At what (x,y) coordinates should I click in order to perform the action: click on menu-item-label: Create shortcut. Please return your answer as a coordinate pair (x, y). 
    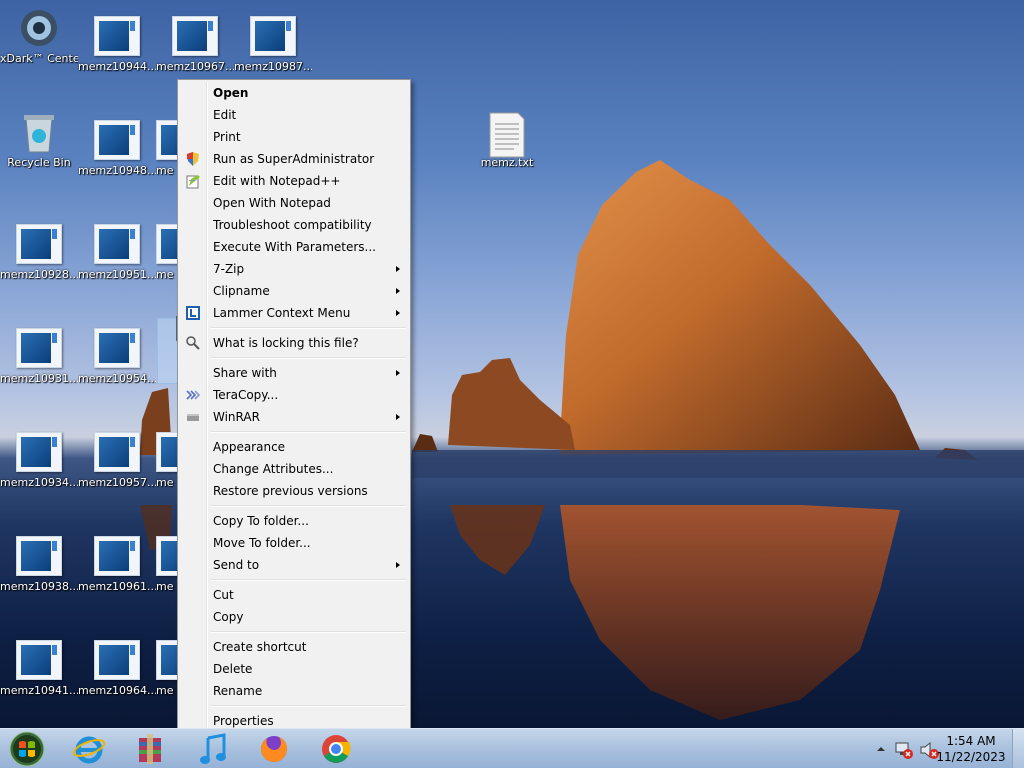
    Looking at the image, I should click on (260, 647).